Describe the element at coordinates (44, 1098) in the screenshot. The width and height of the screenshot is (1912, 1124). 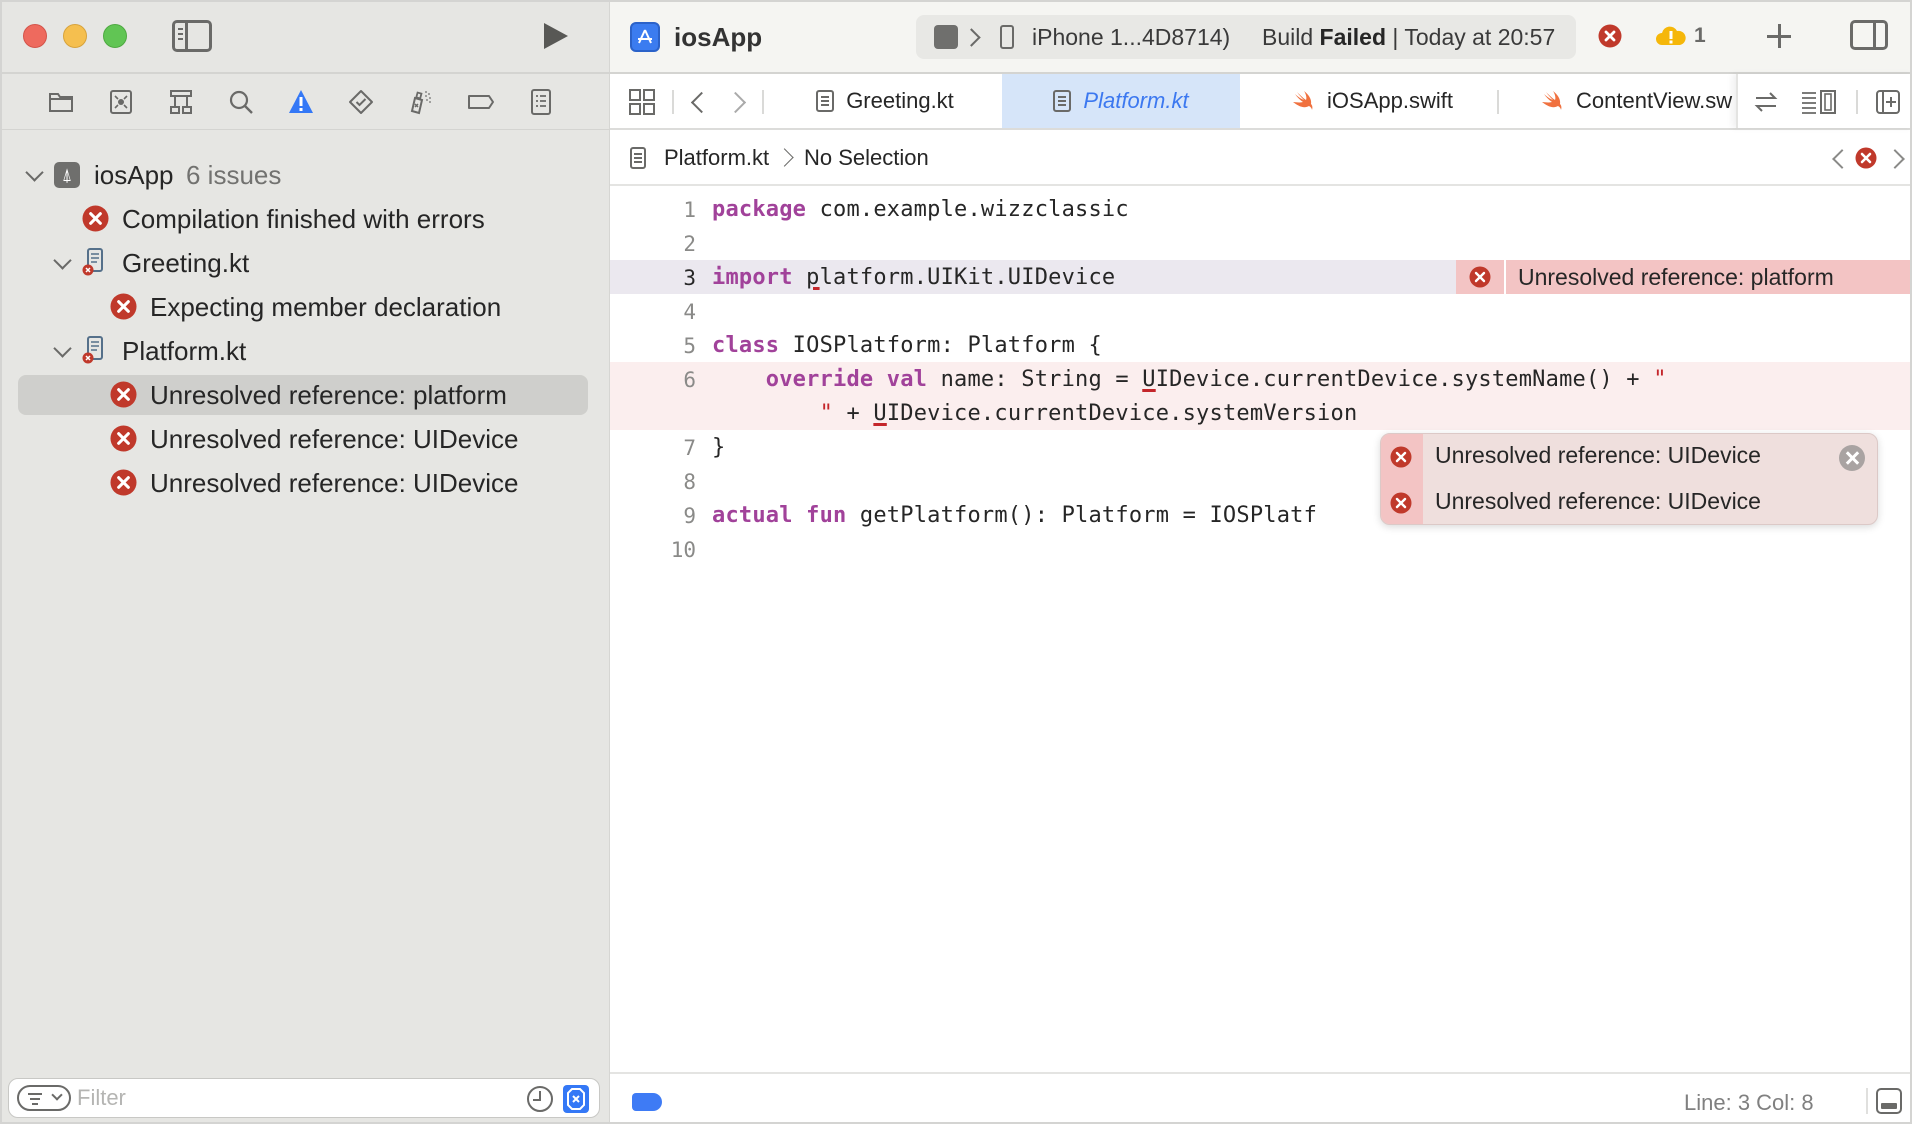
I see `filter-options-button` at that location.